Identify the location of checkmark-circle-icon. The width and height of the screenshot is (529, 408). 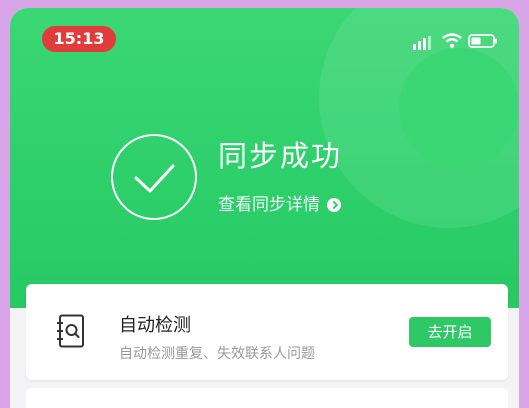
(154, 177).